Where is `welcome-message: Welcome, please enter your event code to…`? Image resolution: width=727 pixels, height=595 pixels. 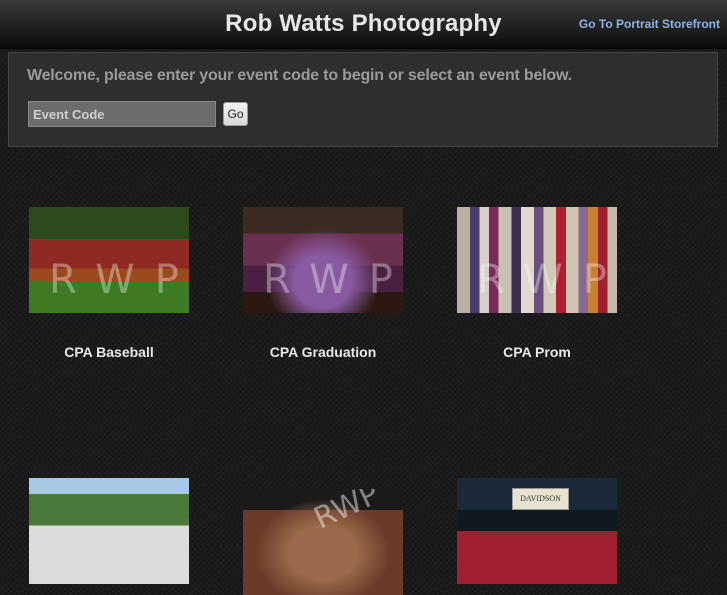 welcome-message: Welcome, please enter your event code to… is located at coordinates (299, 75).